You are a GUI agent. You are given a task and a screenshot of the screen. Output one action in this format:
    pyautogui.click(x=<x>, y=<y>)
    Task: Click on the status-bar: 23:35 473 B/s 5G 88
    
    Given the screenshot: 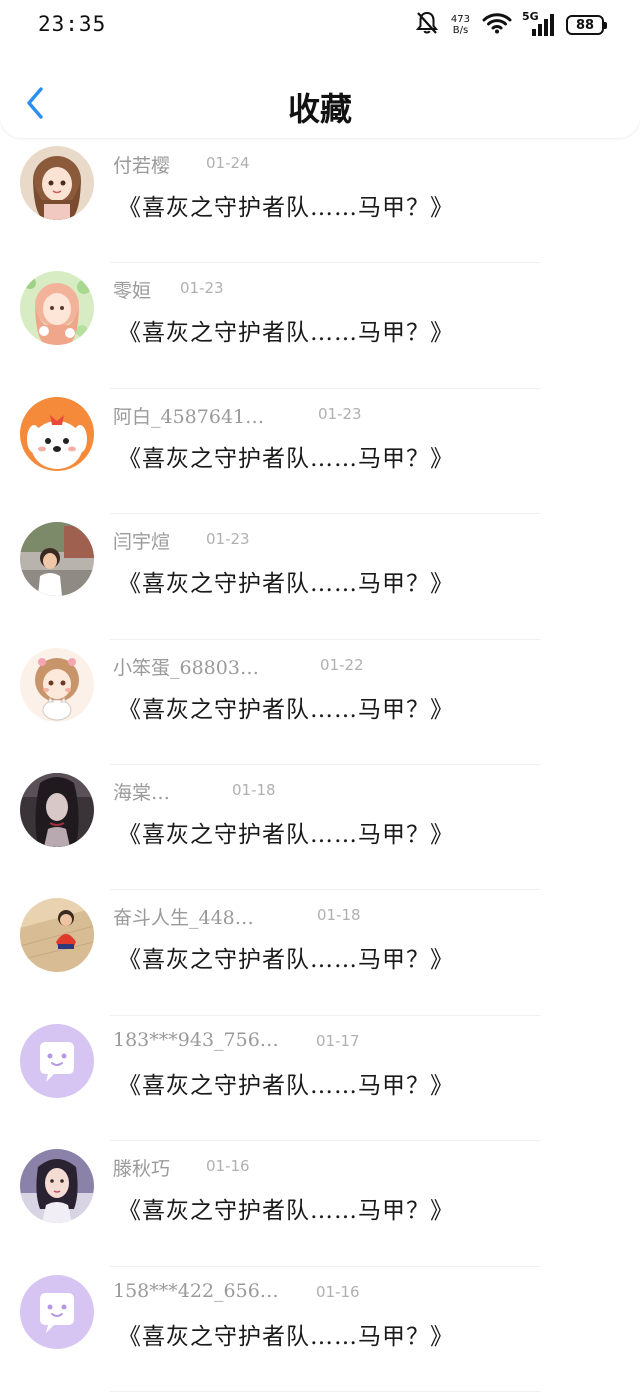 What is the action you would take?
    pyautogui.click(x=320, y=26)
    